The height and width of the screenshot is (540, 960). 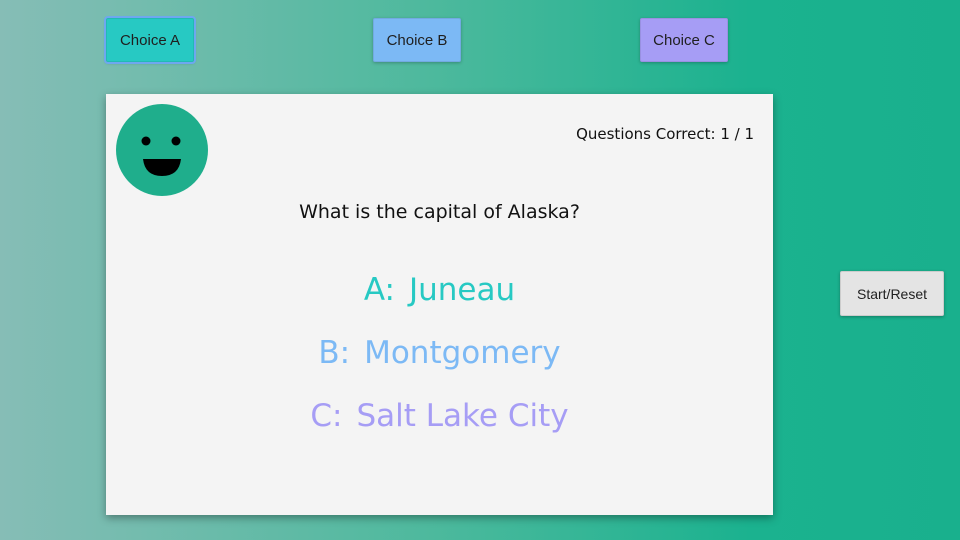 What do you see at coordinates (462, 416) in the screenshot?
I see `answer-c-text: Salt Lake City` at bounding box center [462, 416].